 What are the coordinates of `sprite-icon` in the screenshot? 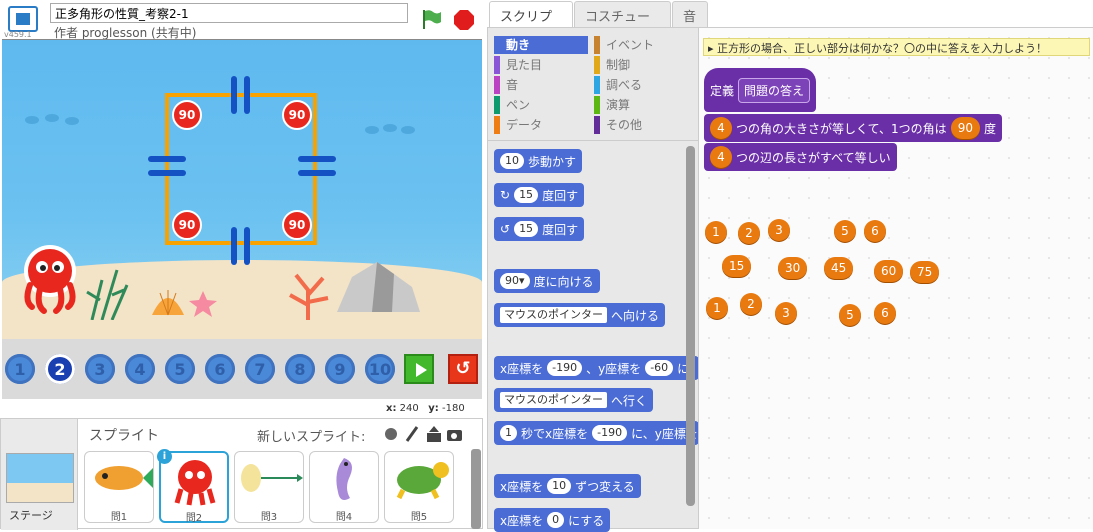 It's located at (272, 478).